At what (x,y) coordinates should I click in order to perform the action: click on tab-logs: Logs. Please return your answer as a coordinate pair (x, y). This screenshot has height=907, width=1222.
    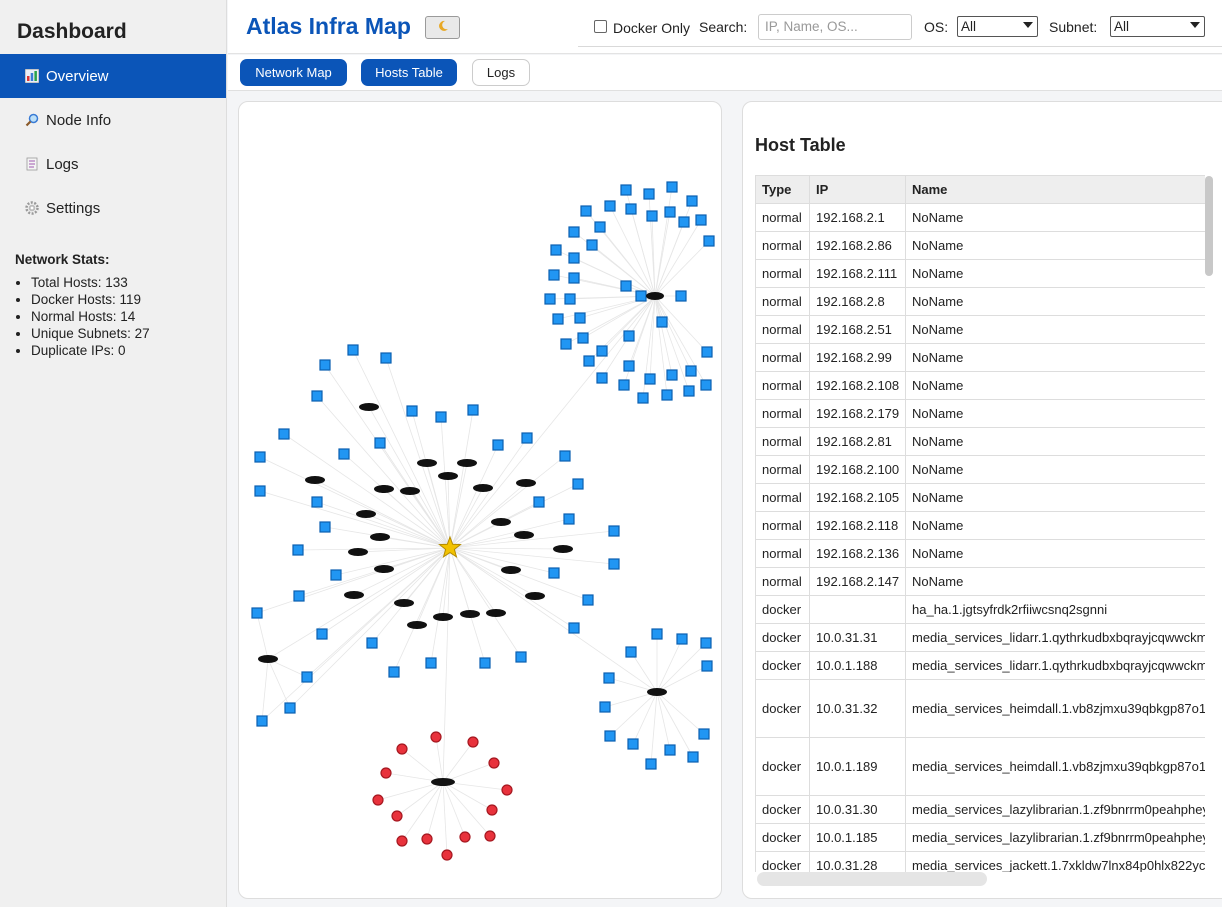
    Looking at the image, I should click on (501, 72).